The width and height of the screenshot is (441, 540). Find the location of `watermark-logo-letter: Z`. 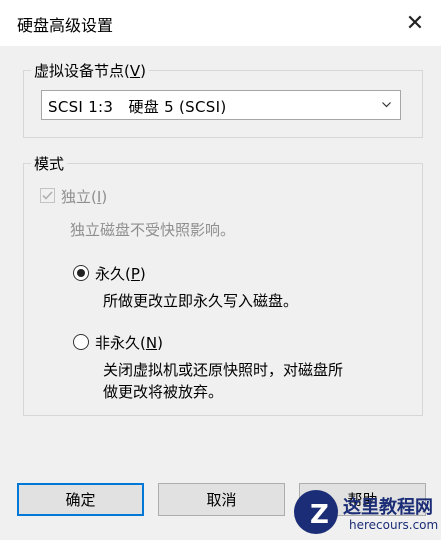

watermark-logo-letter: Z is located at coordinates (319, 515).